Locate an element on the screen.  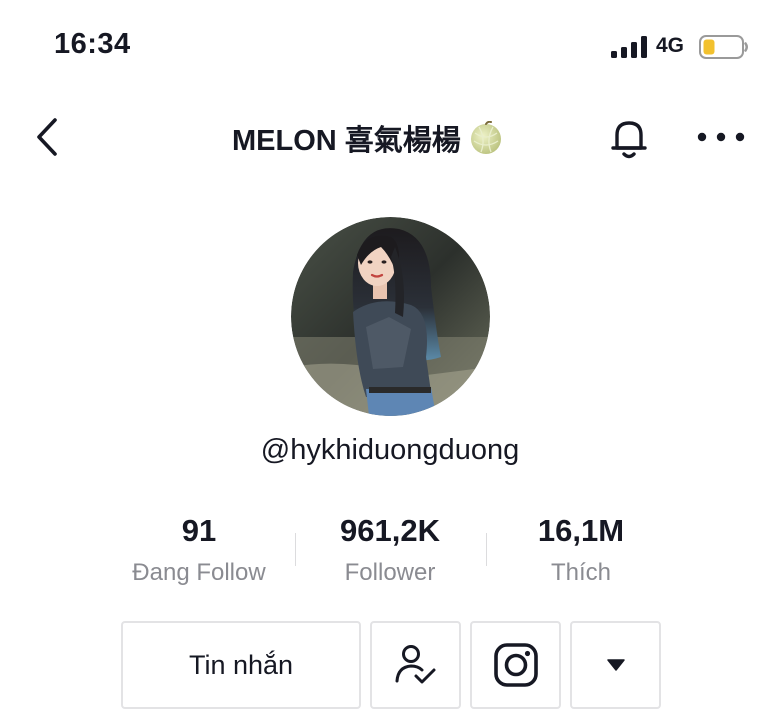
instagram-icon is located at coordinates (515, 665).